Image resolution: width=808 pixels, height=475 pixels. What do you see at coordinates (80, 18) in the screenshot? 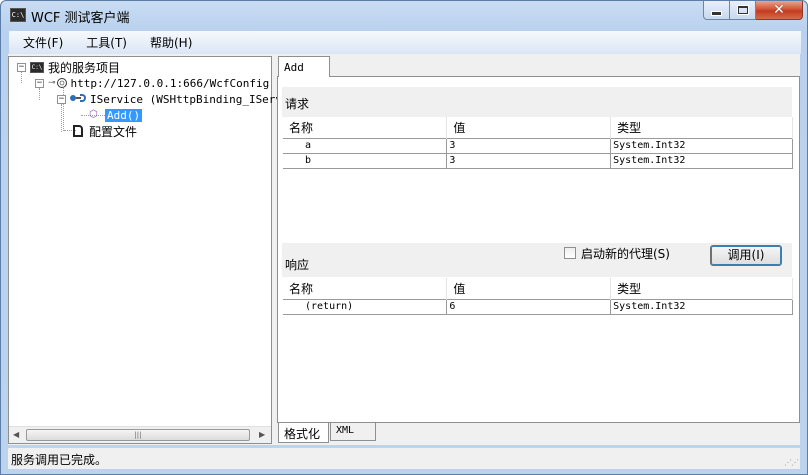
I see `window-title: WCF 测试客户端` at bounding box center [80, 18].